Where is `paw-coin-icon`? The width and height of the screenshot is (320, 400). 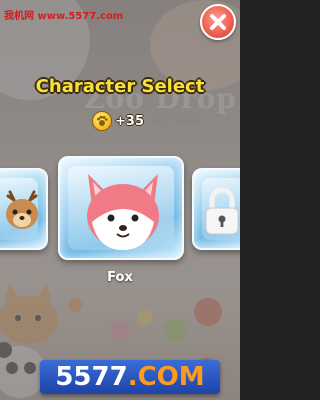 paw-coin-icon is located at coordinates (102, 121).